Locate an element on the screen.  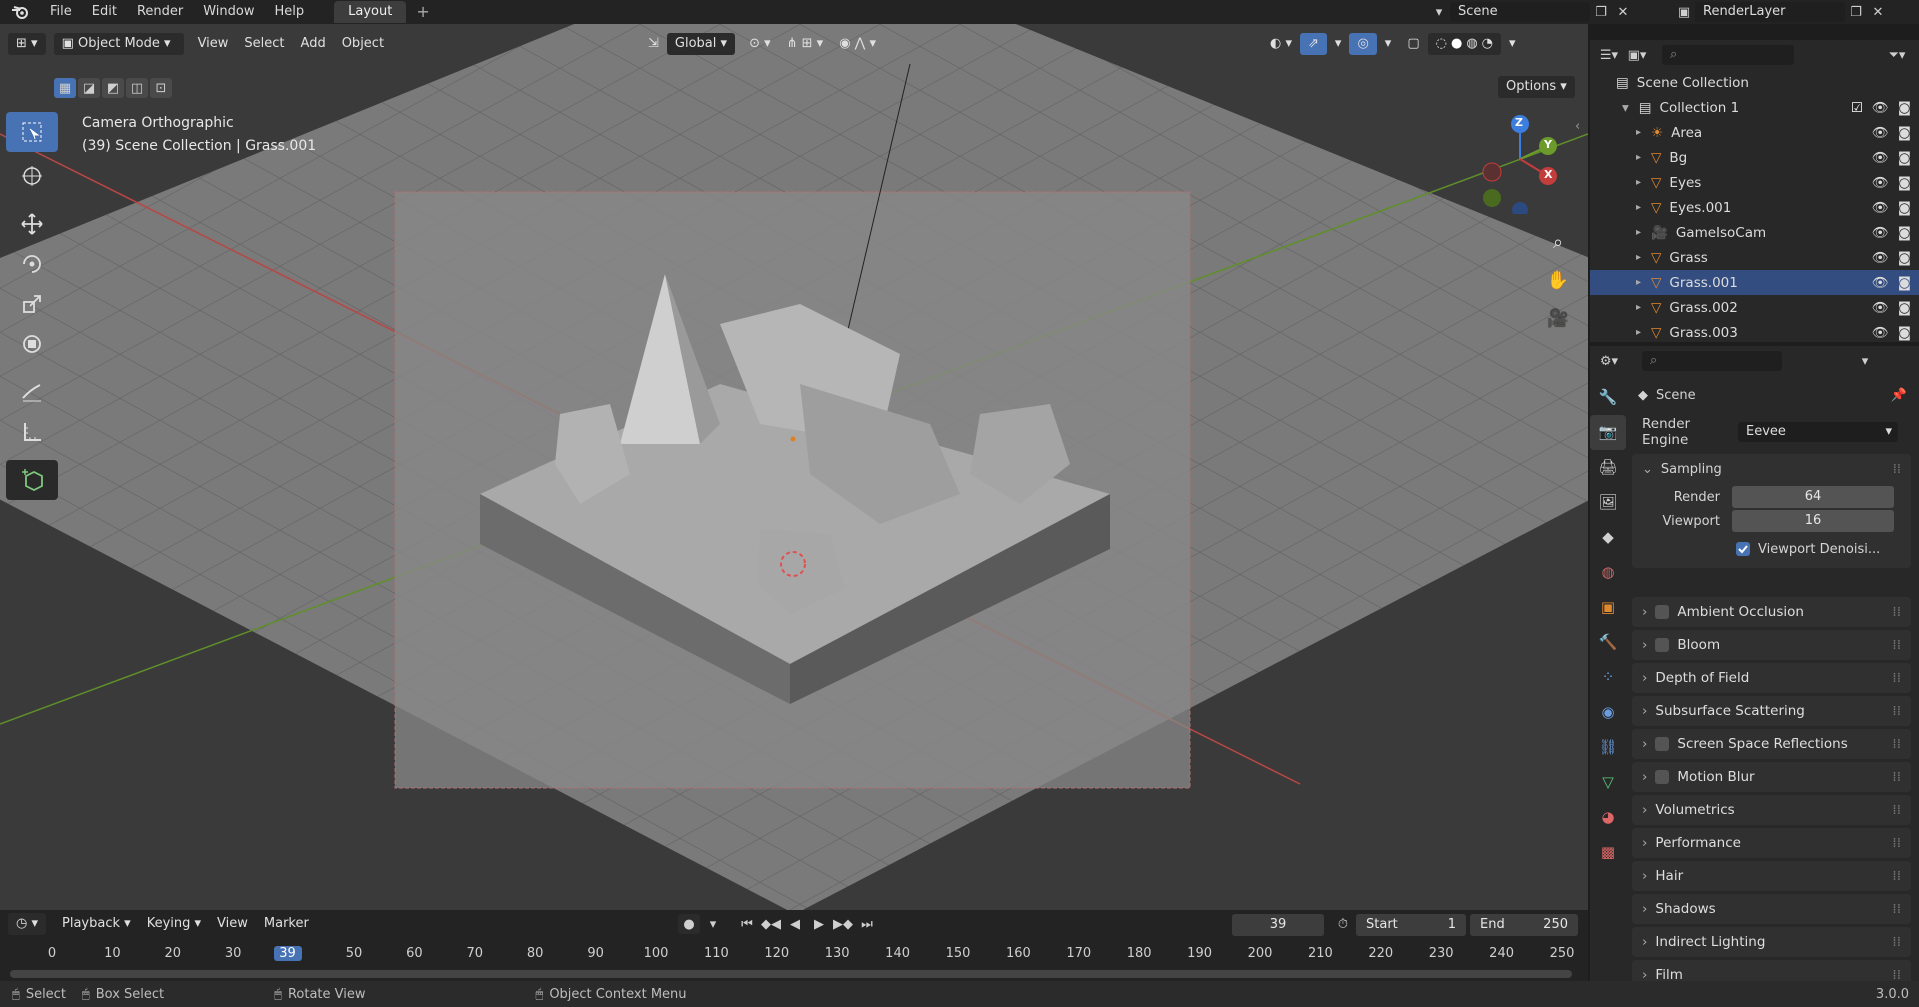
menu-window: Window is located at coordinates (228, 12).